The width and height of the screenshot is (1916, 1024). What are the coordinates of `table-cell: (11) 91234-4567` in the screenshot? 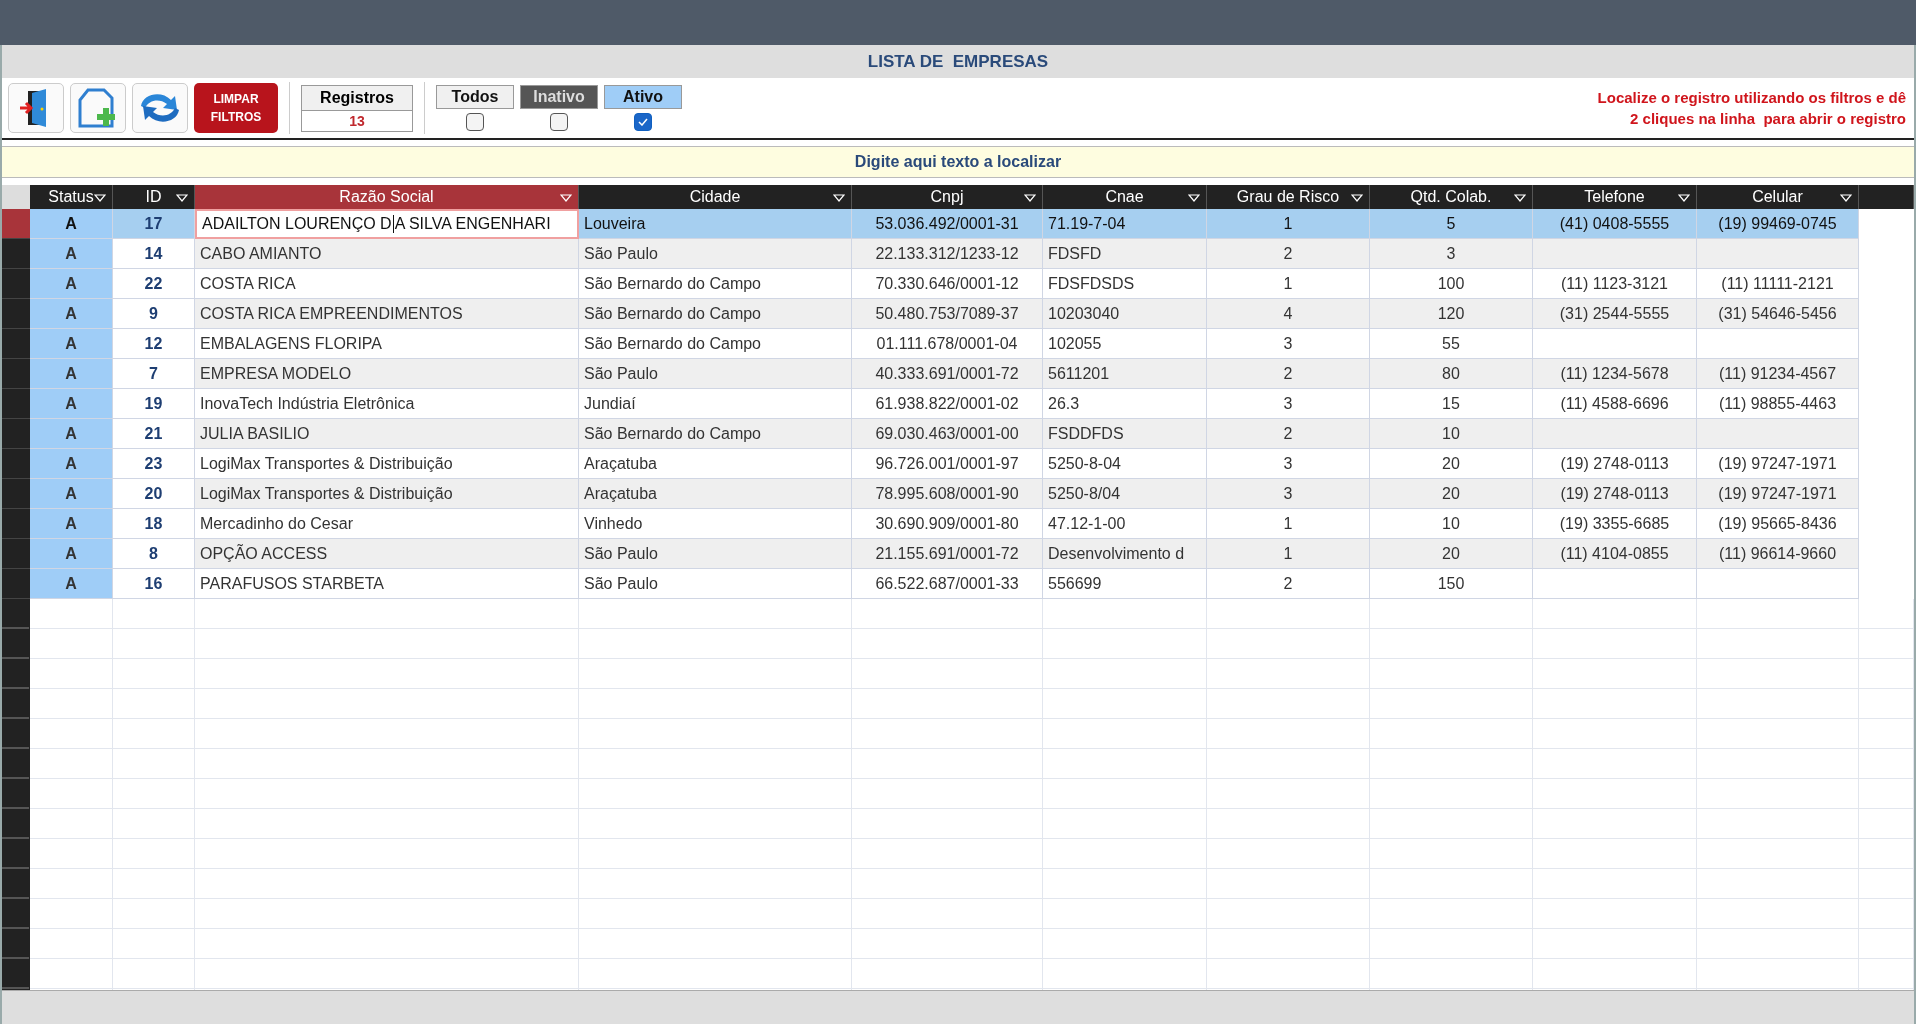 It's located at (1778, 374).